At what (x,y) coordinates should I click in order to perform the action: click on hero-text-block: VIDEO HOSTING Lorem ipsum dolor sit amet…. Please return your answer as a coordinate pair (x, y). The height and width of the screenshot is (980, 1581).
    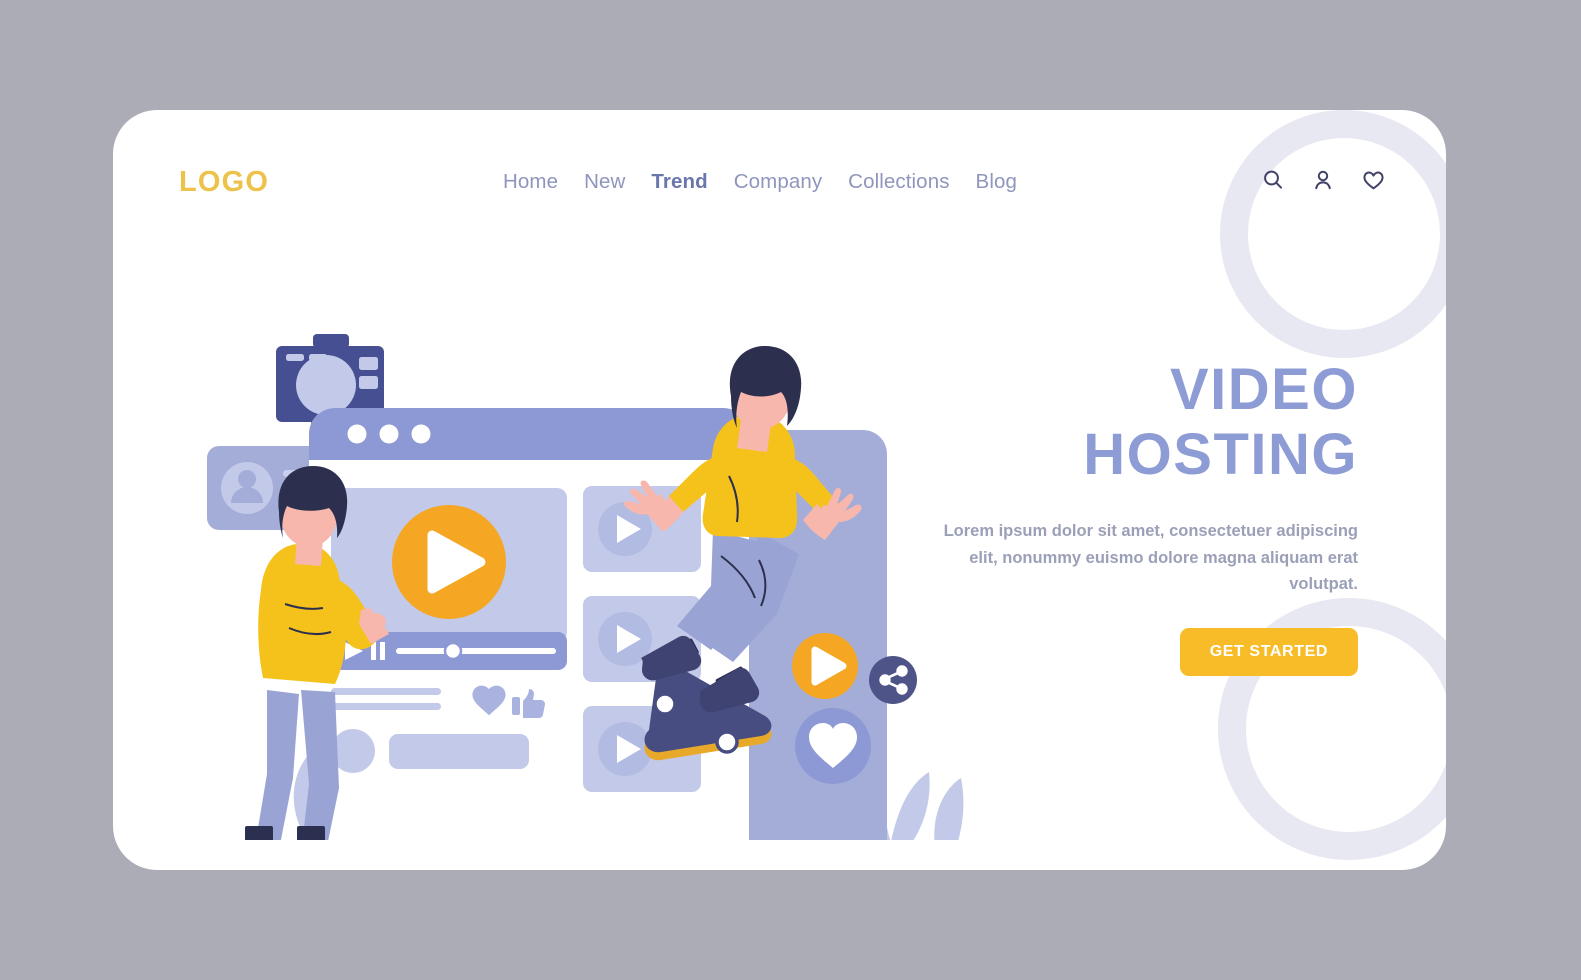
    Looking at the image, I should click on (1143, 517).